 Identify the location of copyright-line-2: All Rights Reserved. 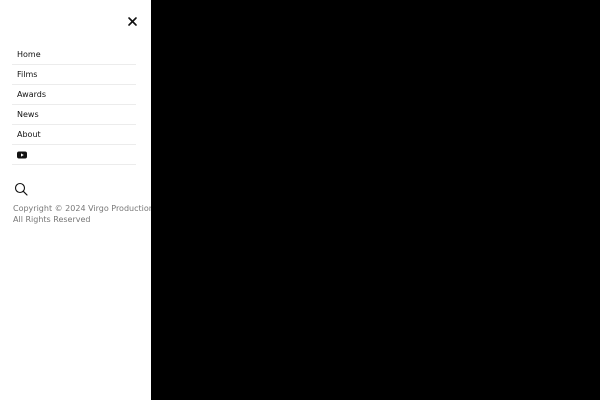
(52, 219).